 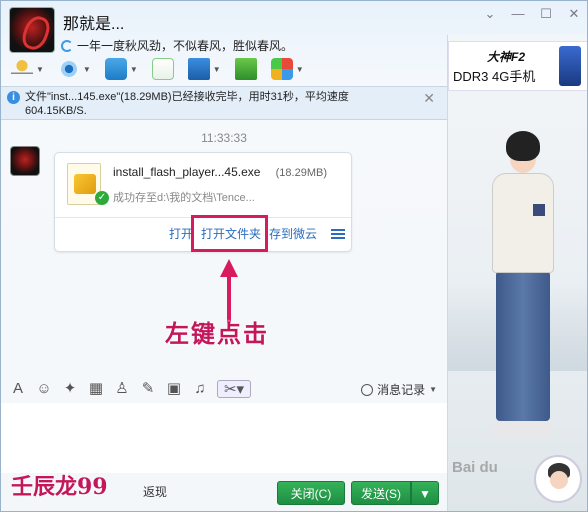 What do you see at coordinates (187, 172) in the screenshot?
I see `file-name: install_flash_player...45.exe` at bounding box center [187, 172].